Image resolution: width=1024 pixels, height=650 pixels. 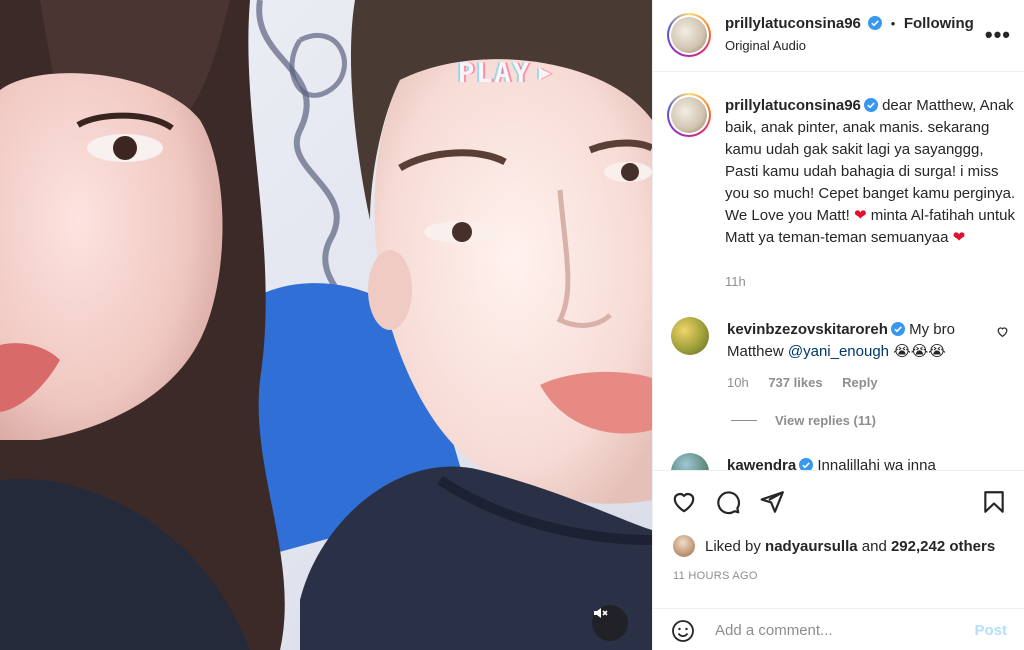 What do you see at coordinates (495, 73) in the screenshot?
I see `play-overlay-label: PLAY` at bounding box center [495, 73].